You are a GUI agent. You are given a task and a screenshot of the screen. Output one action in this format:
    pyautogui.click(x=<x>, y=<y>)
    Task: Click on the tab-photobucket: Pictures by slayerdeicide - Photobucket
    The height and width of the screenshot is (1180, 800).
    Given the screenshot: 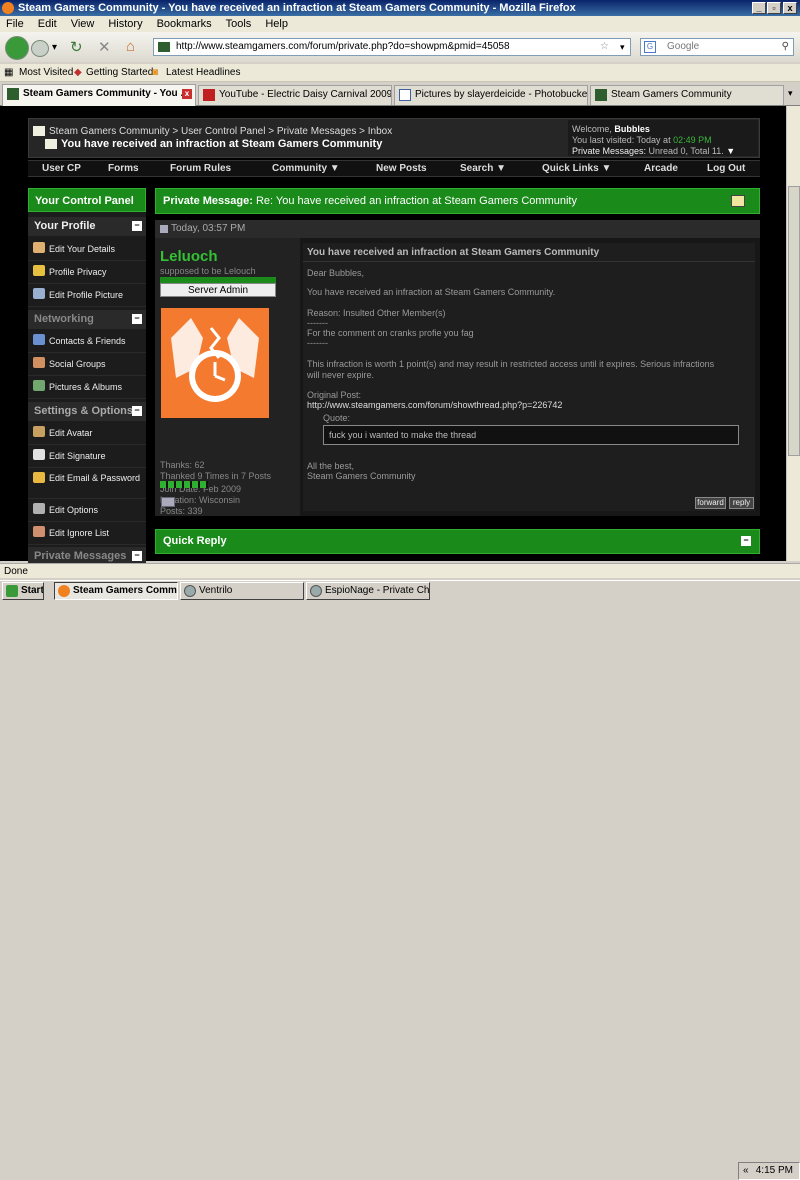 What is the action you would take?
    pyautogui.click(x=491, y=95)
    